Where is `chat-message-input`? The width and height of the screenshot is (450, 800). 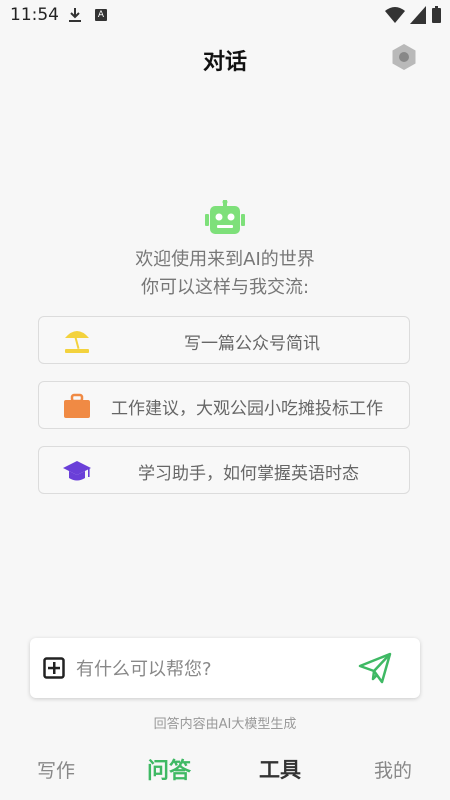
chat-message-input is located at coordinates (211, 669).